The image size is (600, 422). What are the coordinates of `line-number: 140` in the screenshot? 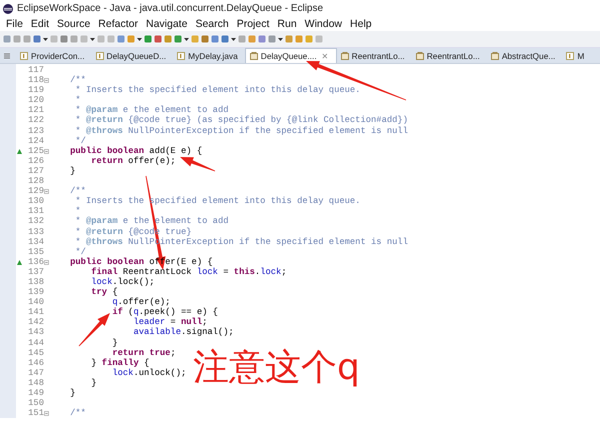 It's located at (35, 302).